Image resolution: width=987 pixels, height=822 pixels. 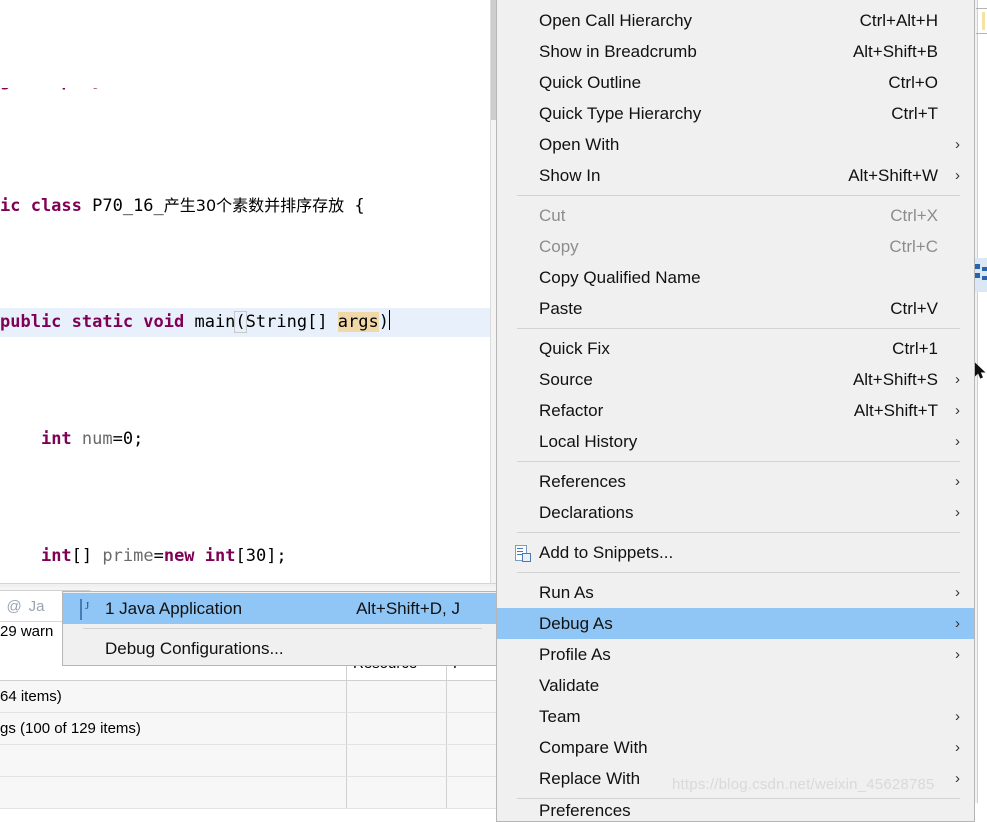 What do you see at coordinates (248, 95) in the screenshot?
I see `code-line-partial: g sp }` at bounding box center [248, 95].